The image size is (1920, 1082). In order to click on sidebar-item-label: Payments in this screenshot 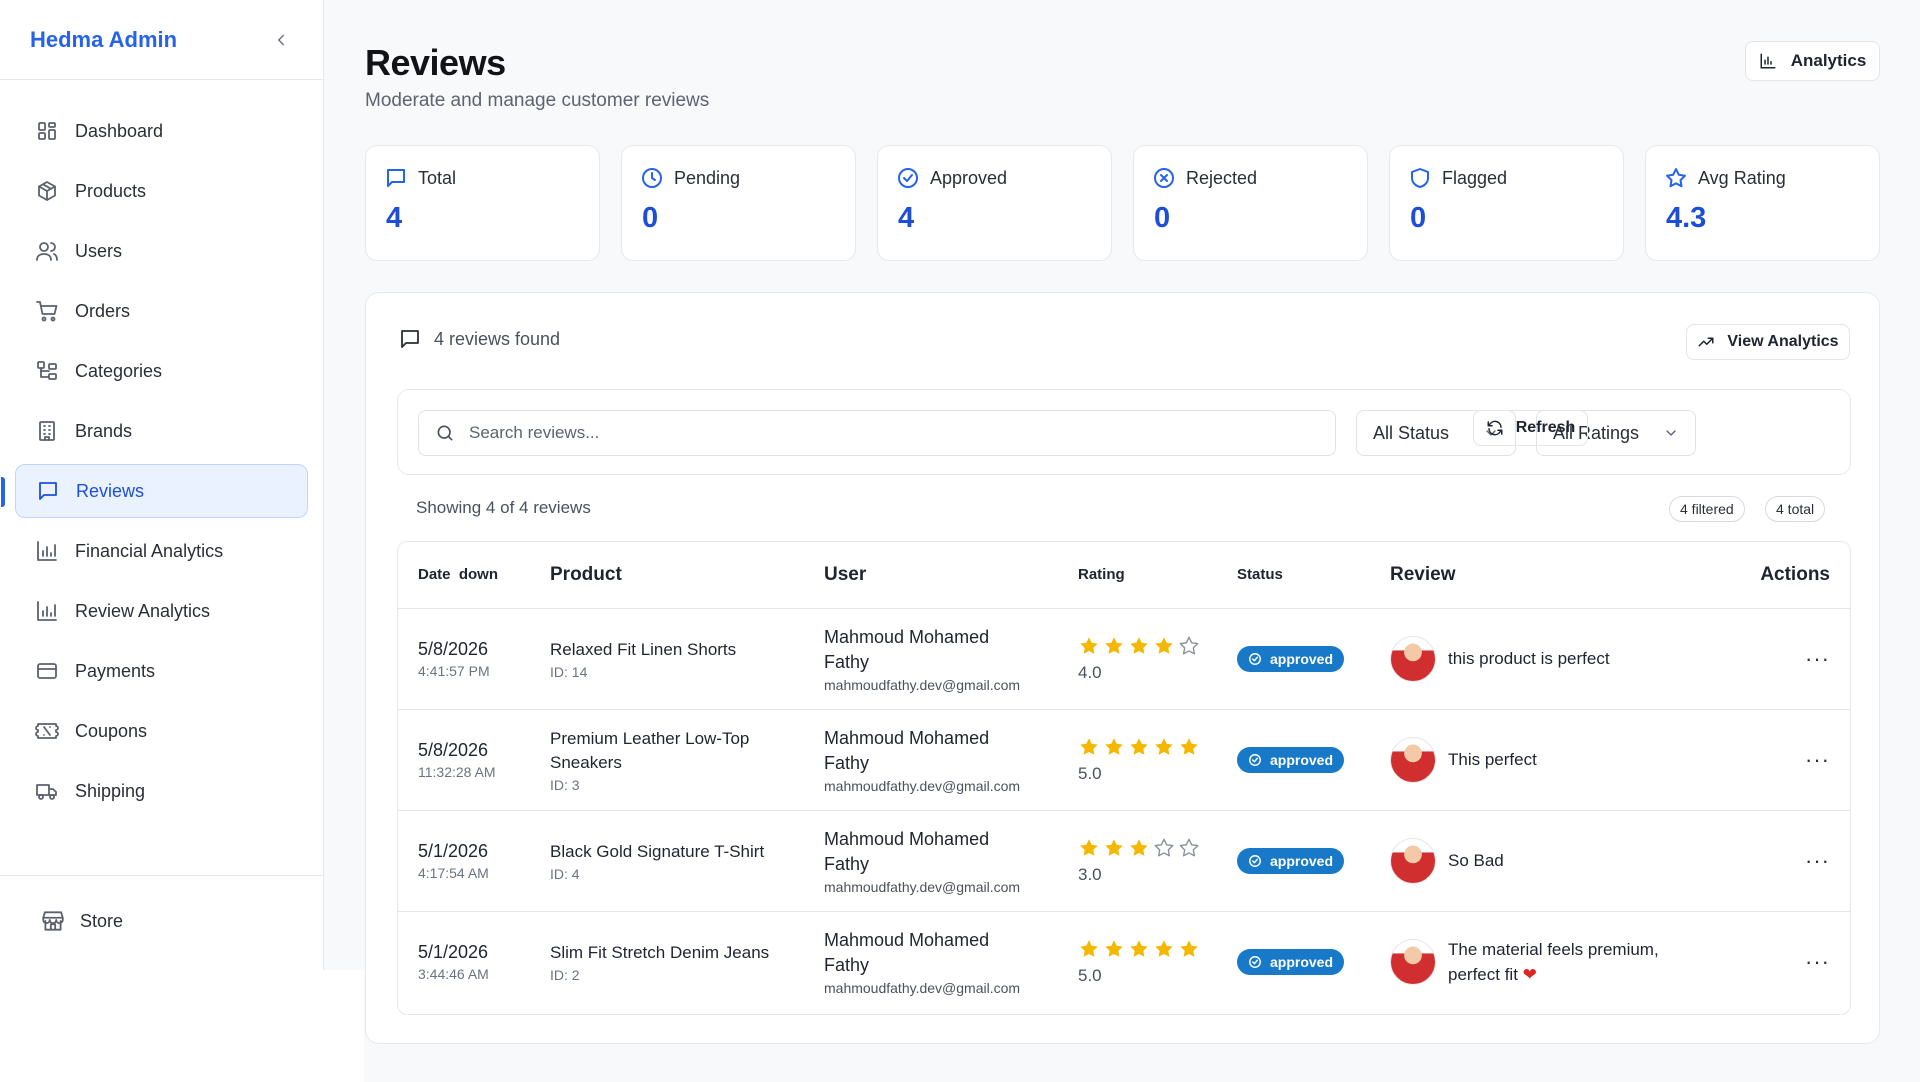, I will do `click(115, 670)`.